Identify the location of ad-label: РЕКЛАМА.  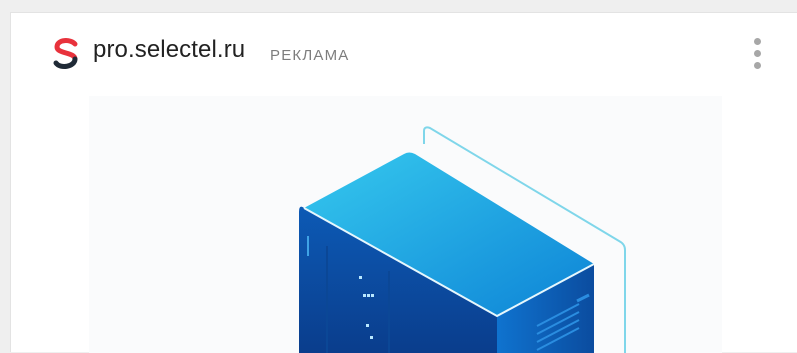
(310, 55).